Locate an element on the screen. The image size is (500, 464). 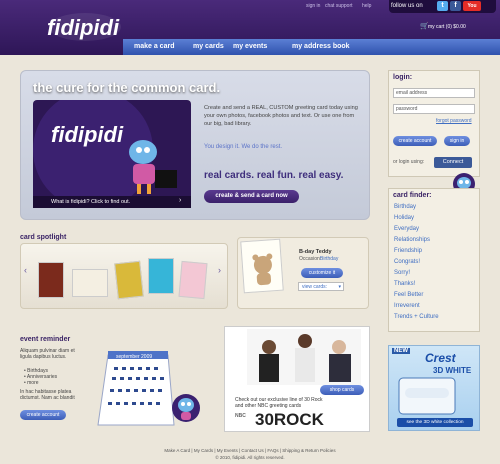
nav-address-book: my address book is located at coordinates (321, 46).